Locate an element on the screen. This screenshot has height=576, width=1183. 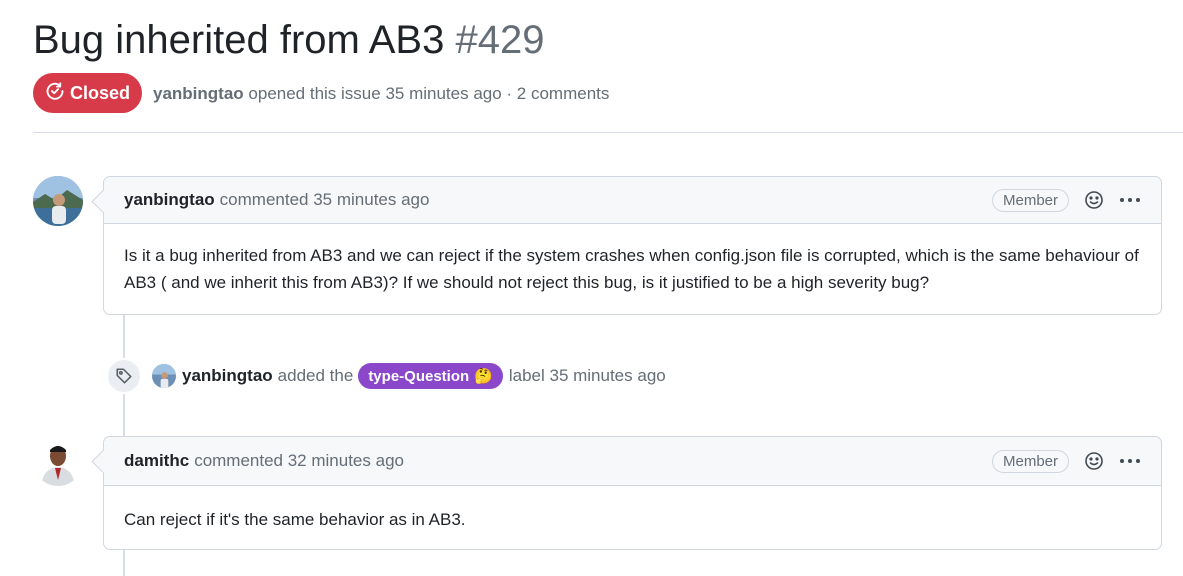
header-divider is located at coordinates (608, 132).